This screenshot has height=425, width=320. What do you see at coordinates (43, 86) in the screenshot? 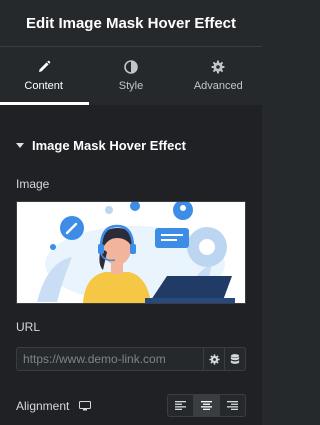
I see `tab-label: Content` at bounding box center [43, 86].